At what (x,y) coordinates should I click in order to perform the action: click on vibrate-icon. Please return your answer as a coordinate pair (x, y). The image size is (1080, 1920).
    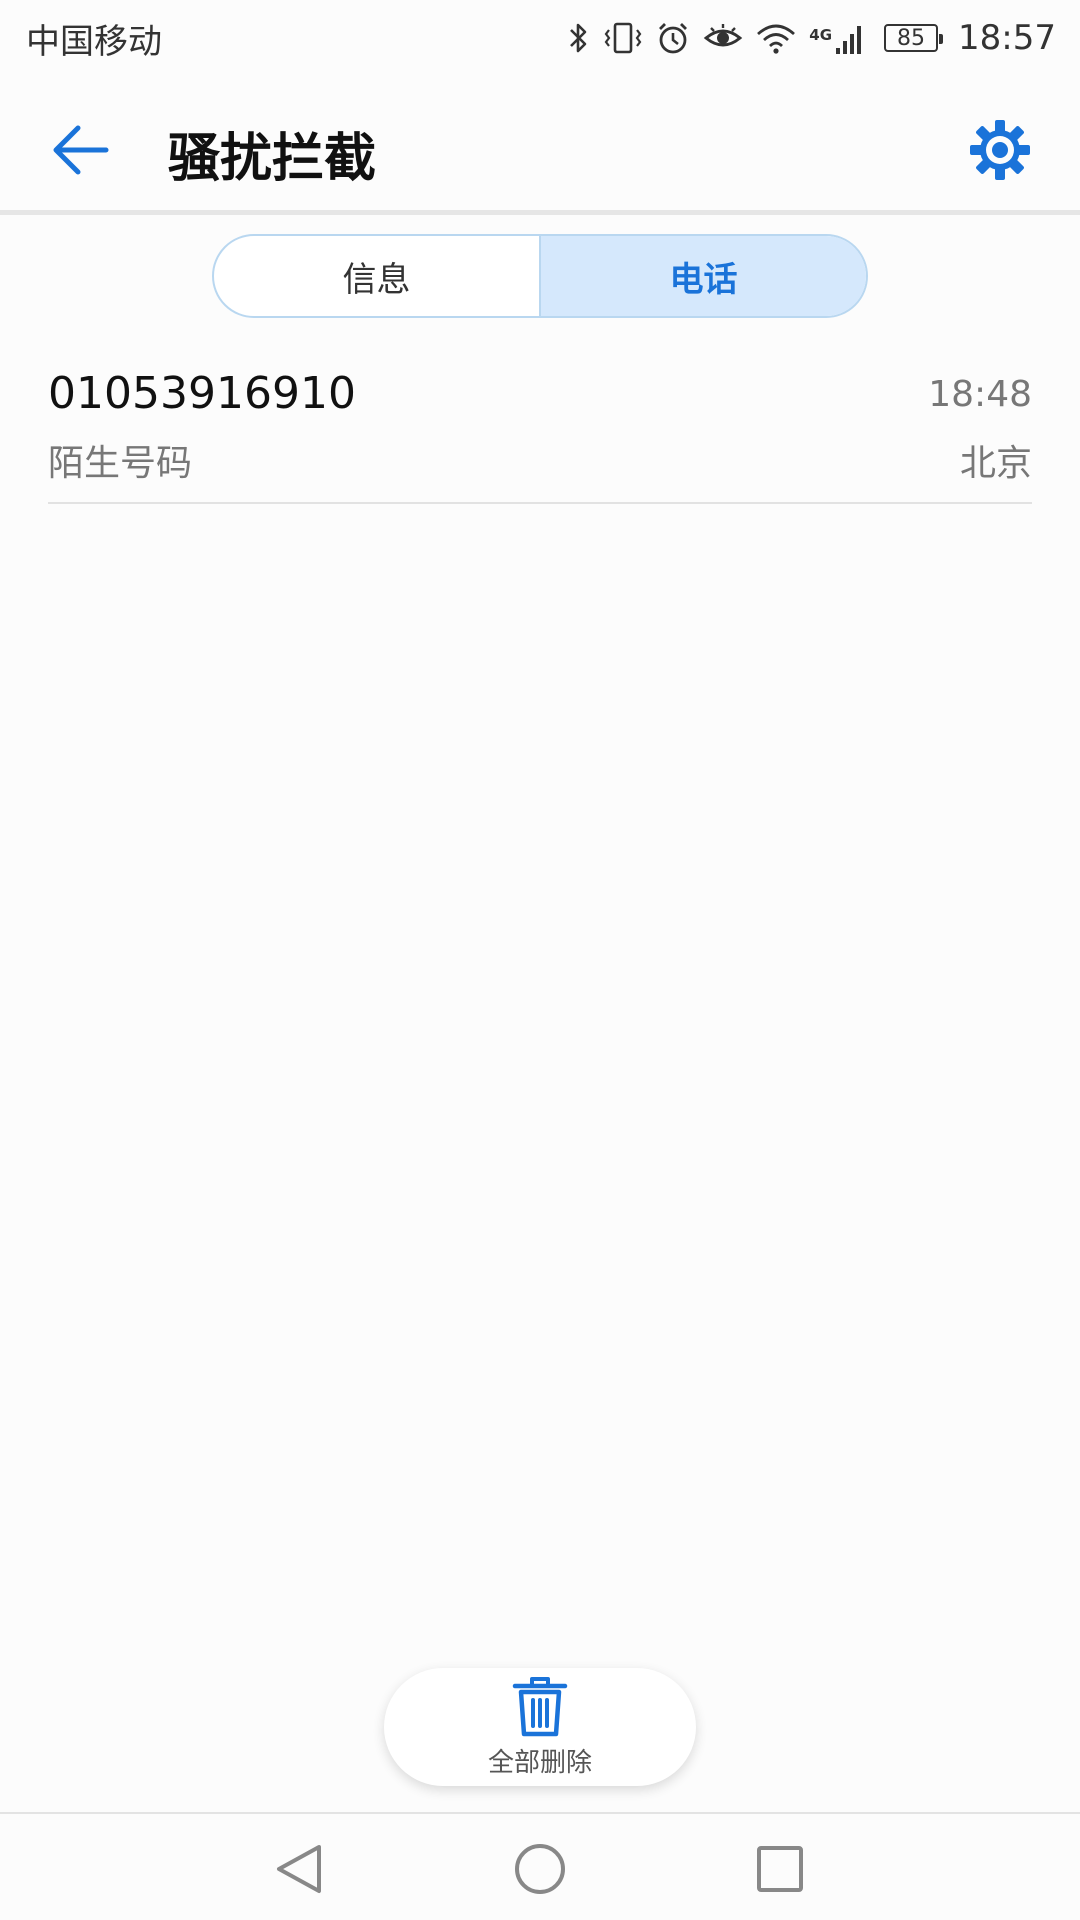
    Looking at the image, I should click on (623, 38).